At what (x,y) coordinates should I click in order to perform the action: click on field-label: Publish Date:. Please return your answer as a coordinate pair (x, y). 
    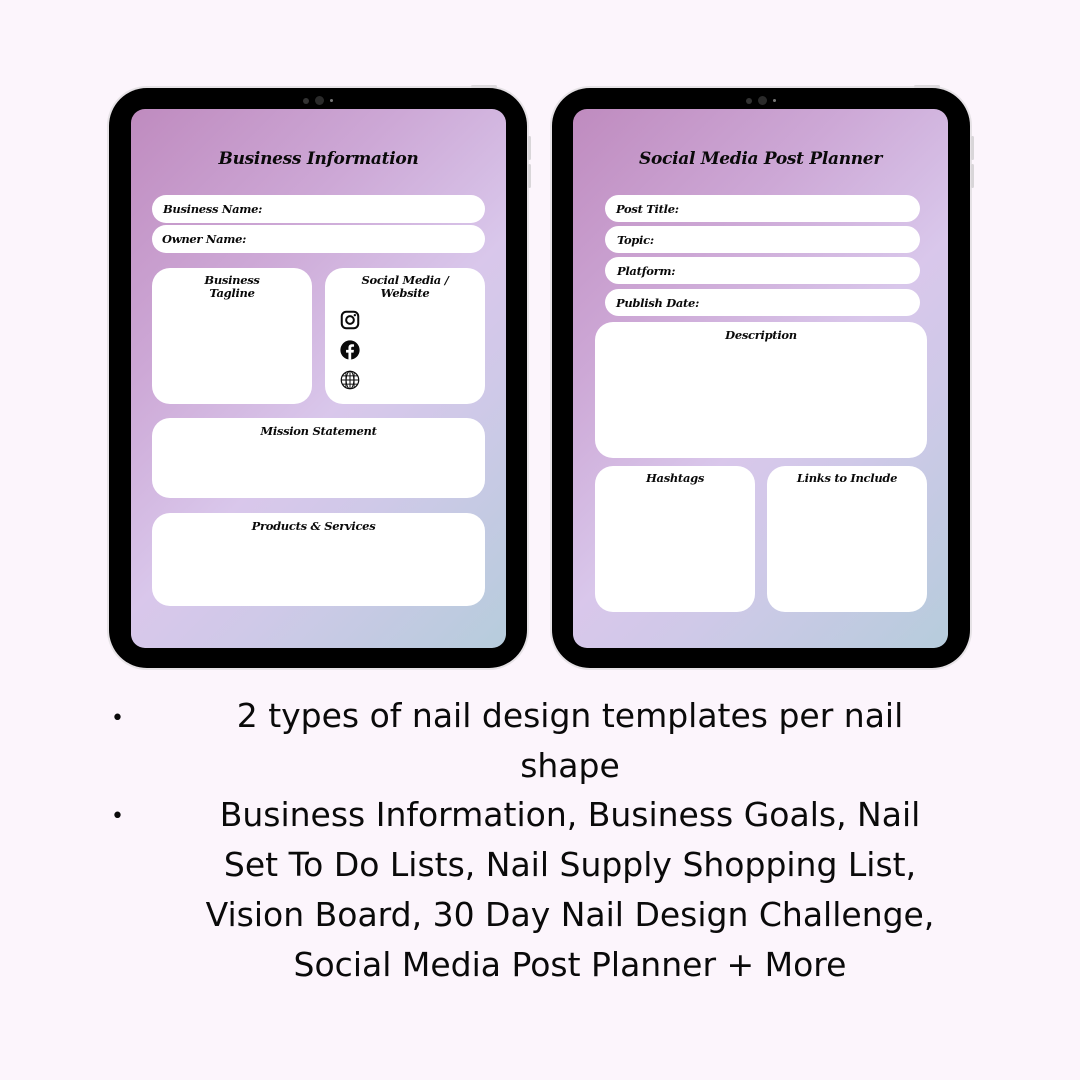
    Looking at the image, I should click on (658, 302).